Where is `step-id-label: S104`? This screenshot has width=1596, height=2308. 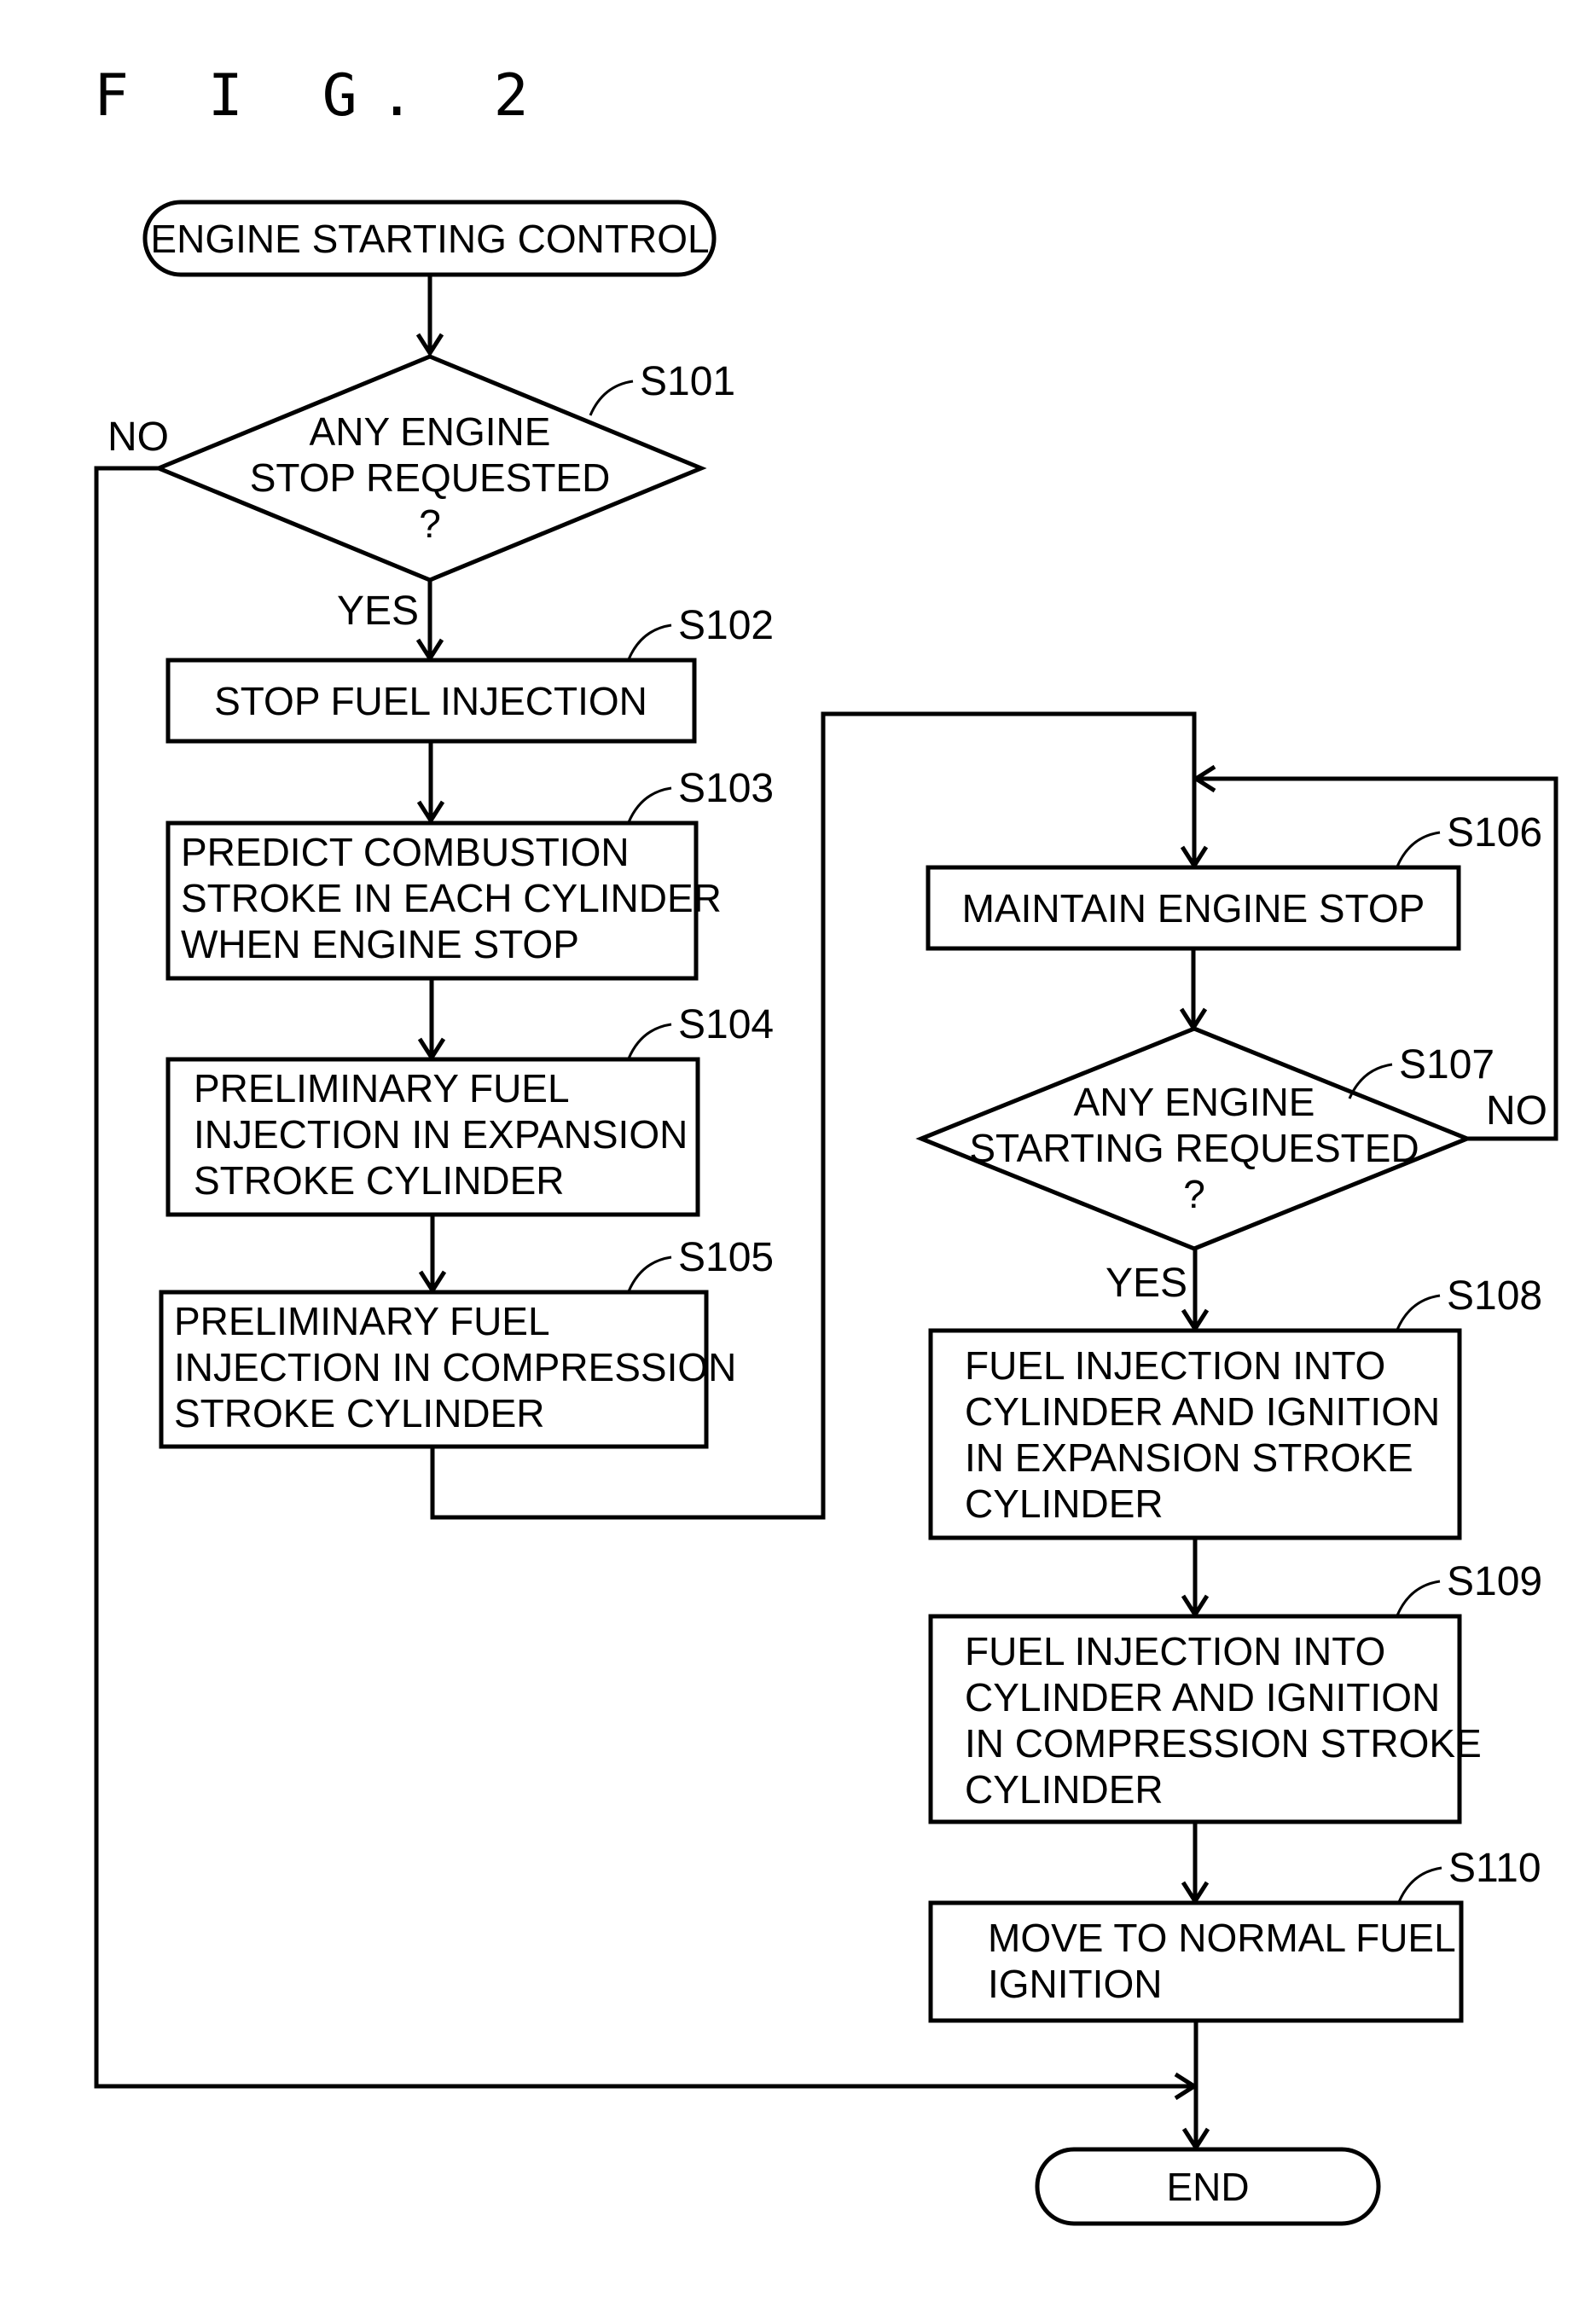
step-id-label: S104 is located at coordinates (726, 1025).